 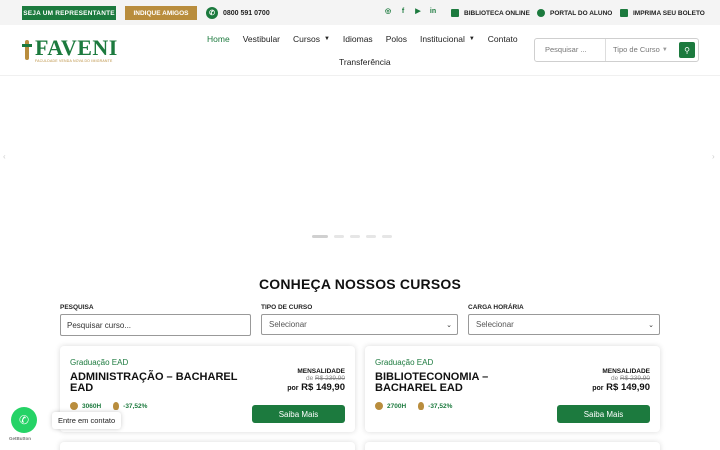 I want to click on nav-label: Institucional, so click(x=442, y=39).